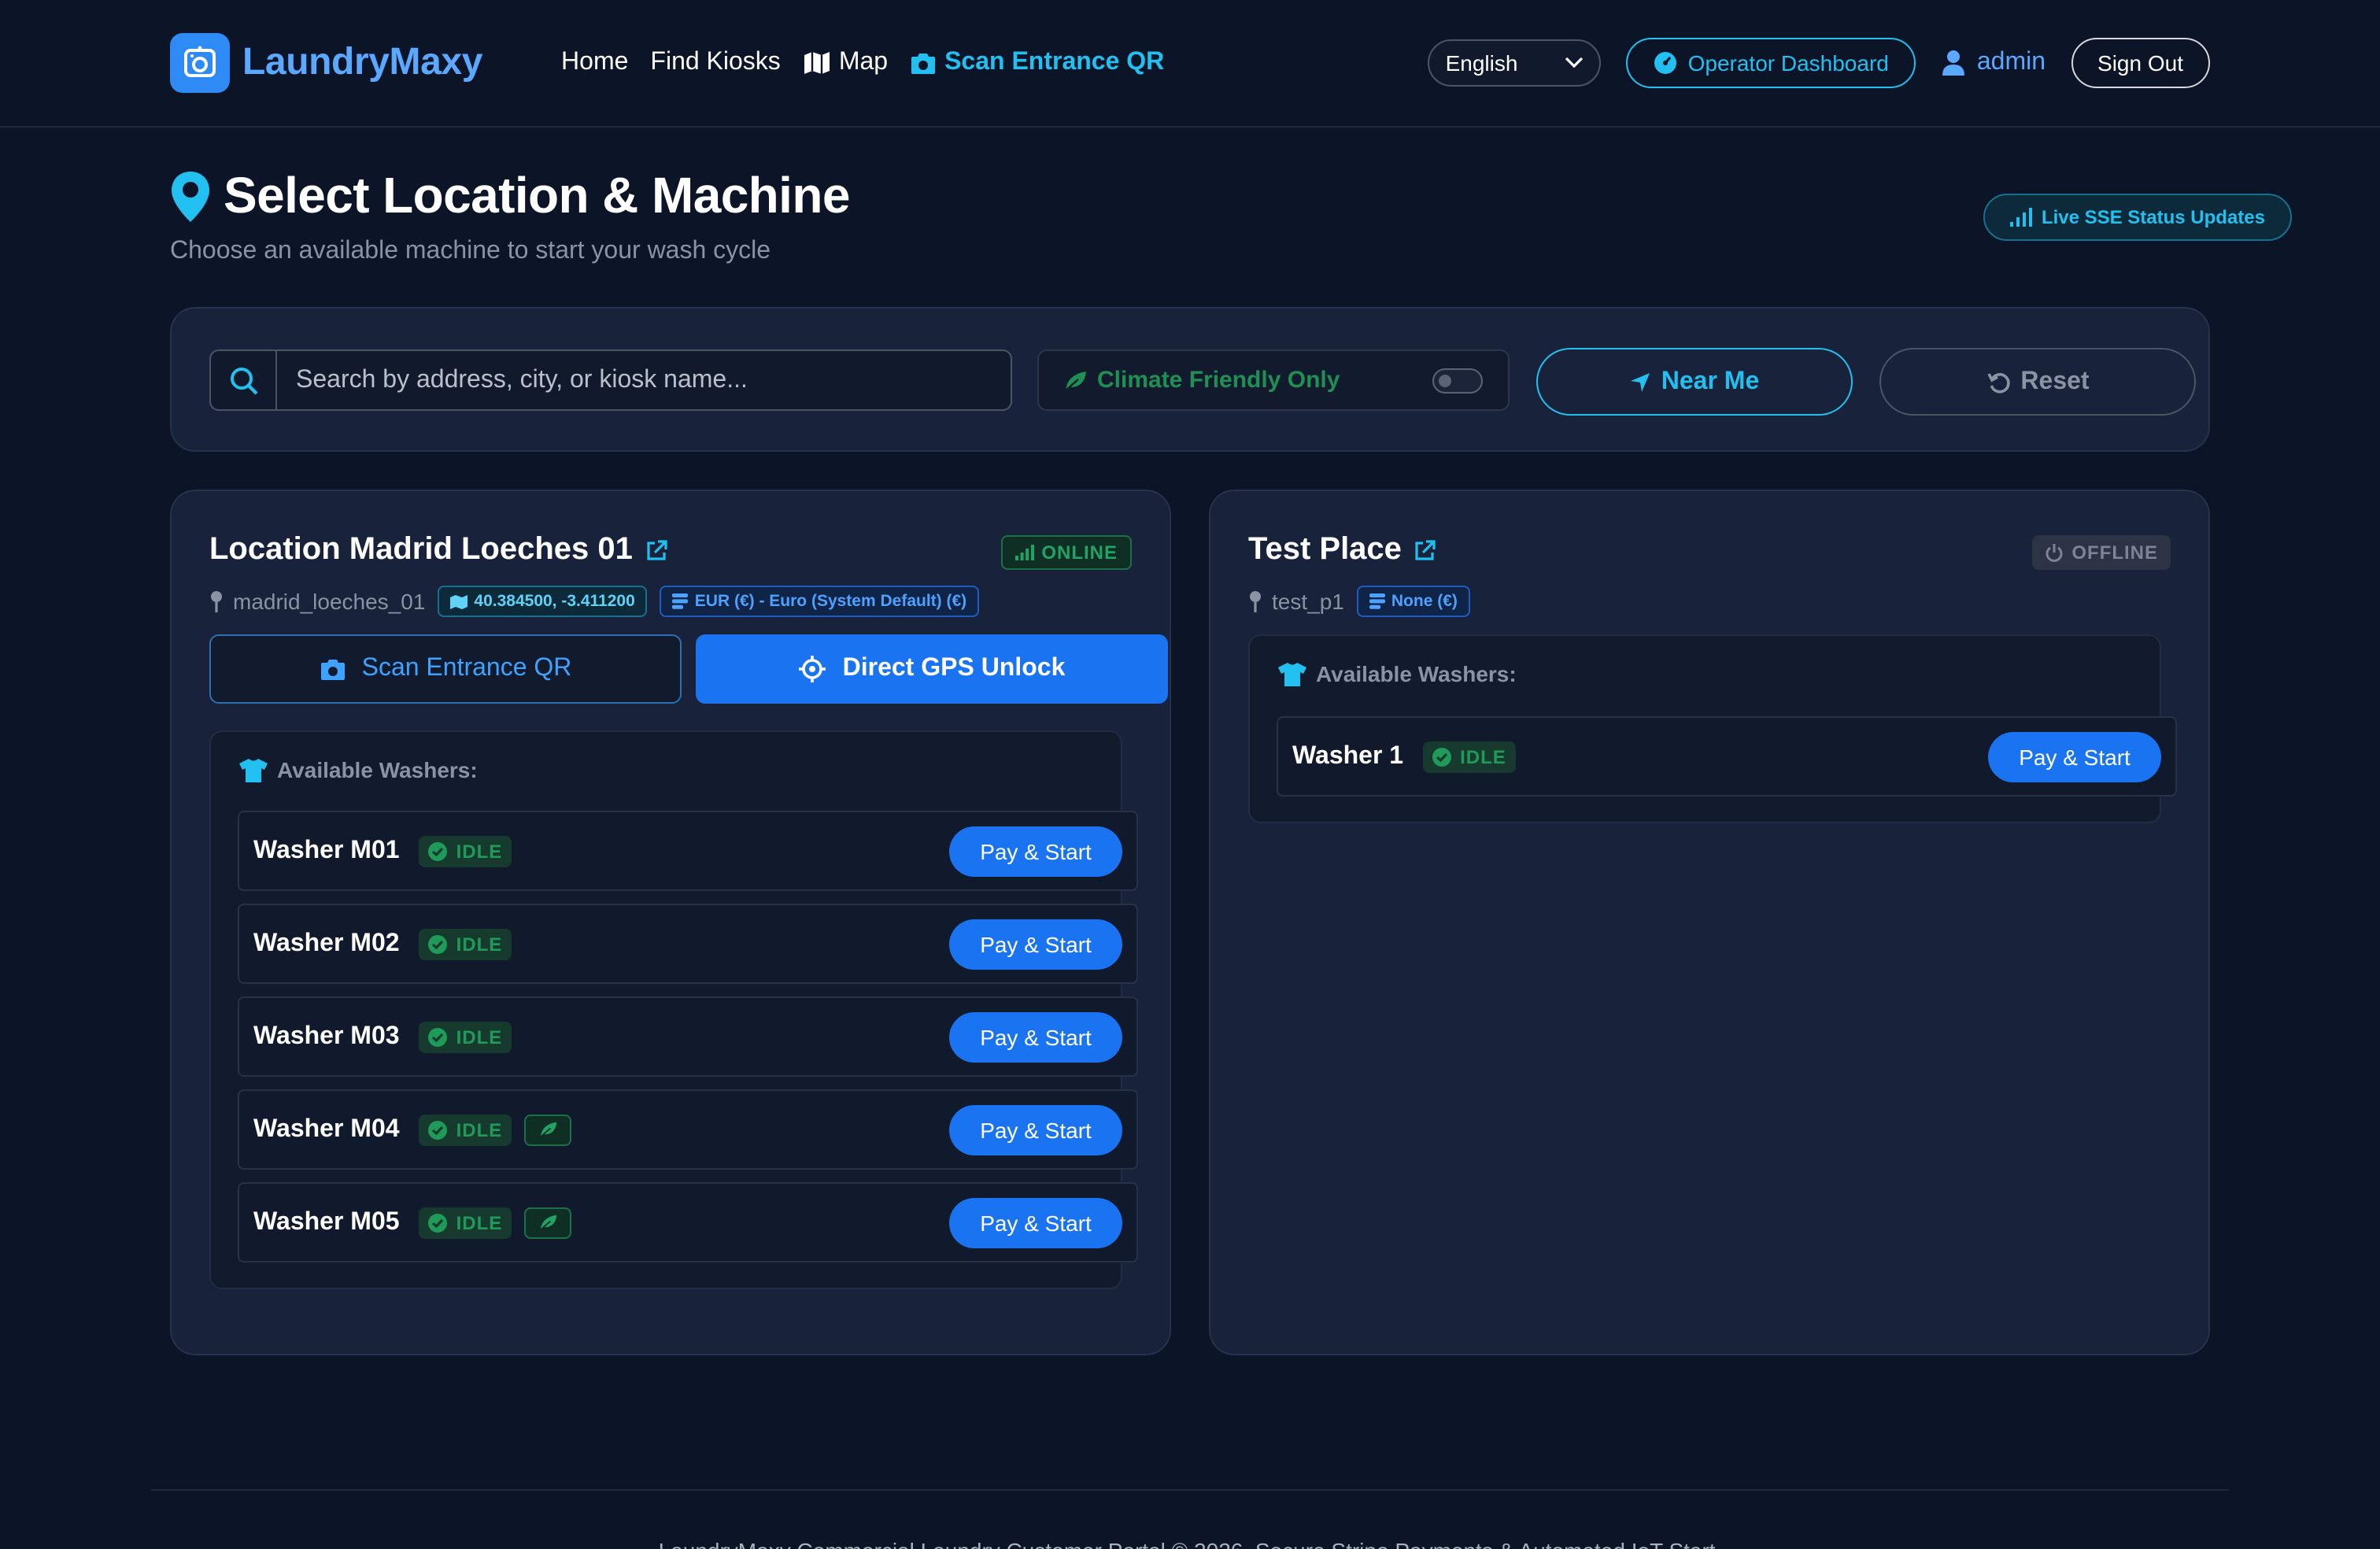 This screenshot has height=1549, width=2380. Describe the element at coordinates (329, 601) in the screenshot. I see `location-id-text: madrid_loeches_01` at that location.